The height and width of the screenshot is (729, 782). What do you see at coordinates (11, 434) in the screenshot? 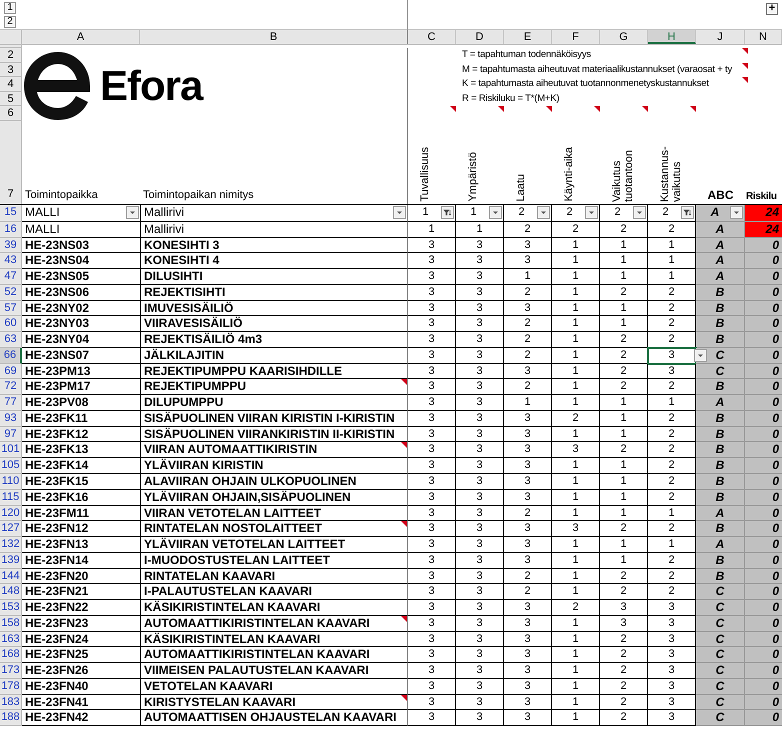
I see `row-header: 97` at bounding box center [11, 434].